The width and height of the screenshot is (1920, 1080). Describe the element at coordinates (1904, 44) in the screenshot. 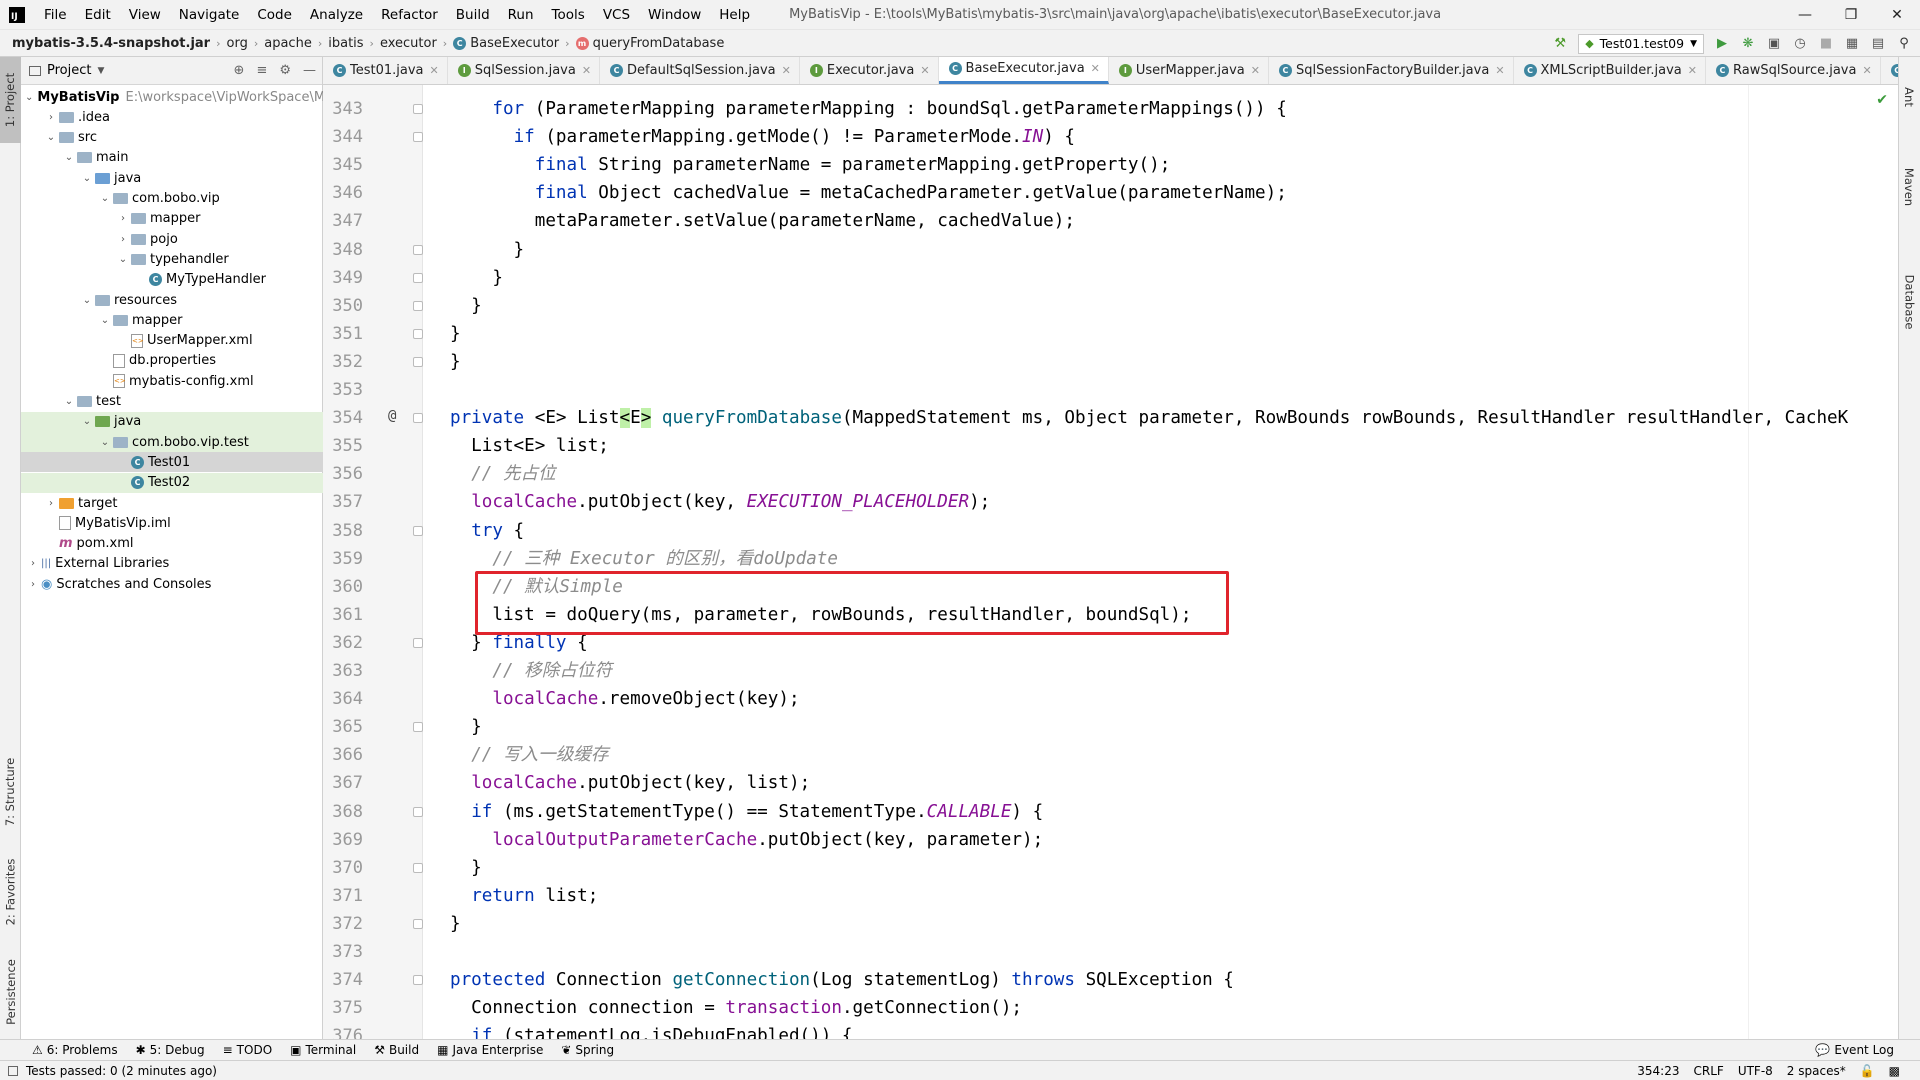

I see `search-icon: ⚲` at that location.